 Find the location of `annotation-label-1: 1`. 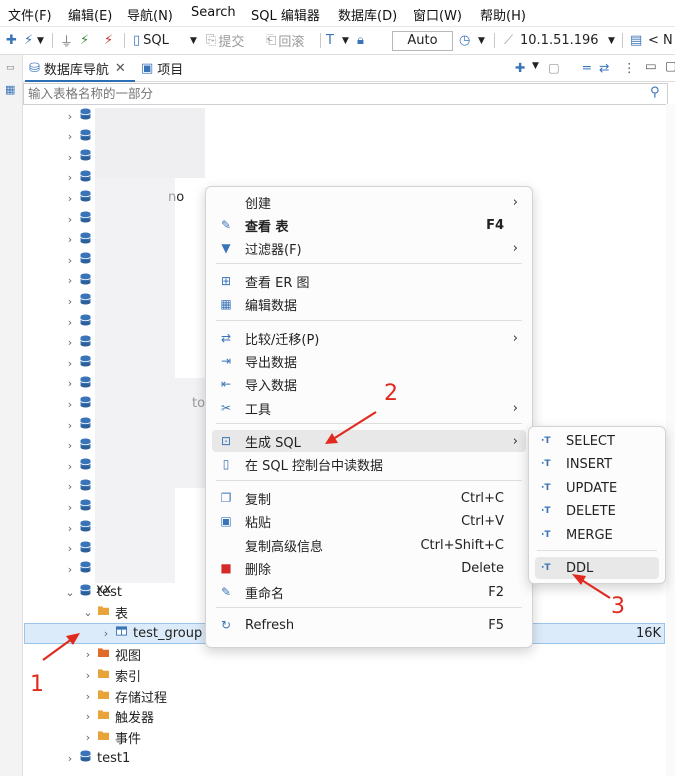

annotation-label-1: 1 is located at coordinates (37, 684).